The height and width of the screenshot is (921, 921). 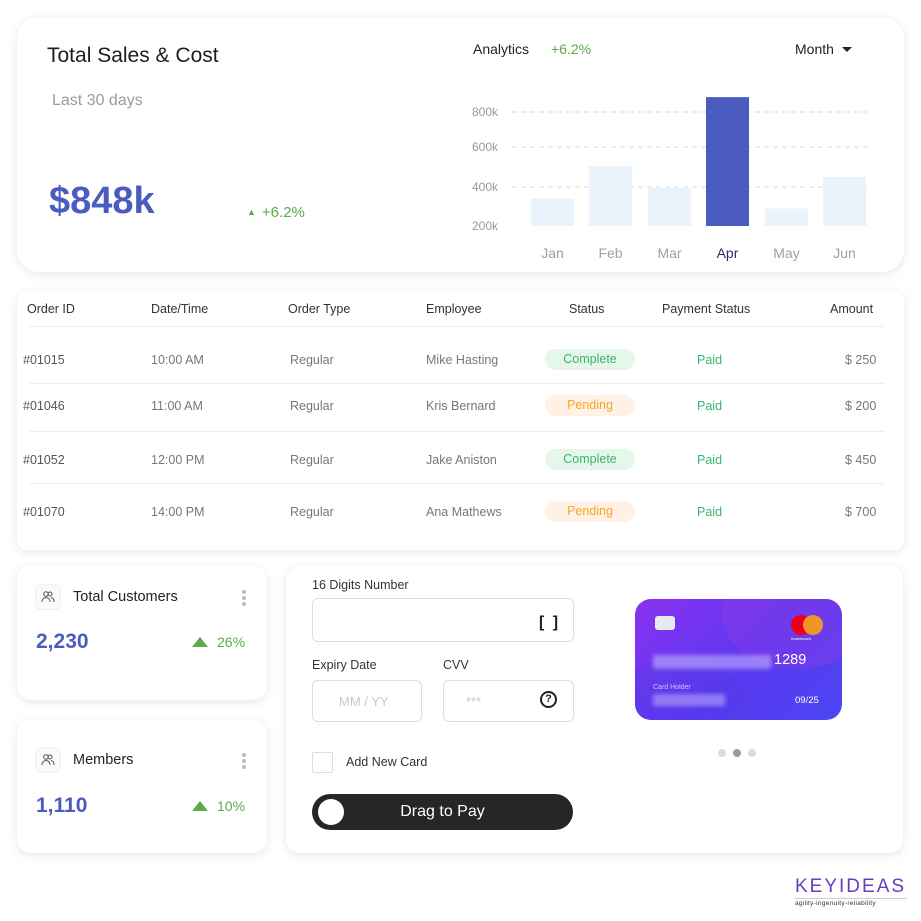 What do you see at coordinates (178, 512) in the screenshot?
I see `order-time: 14:00 PM` at bounding box center [178, 512].